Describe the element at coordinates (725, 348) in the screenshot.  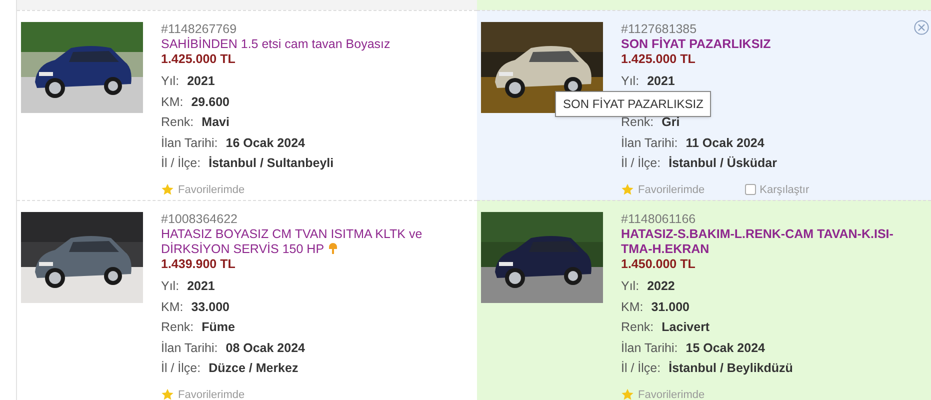
I see `spec-value: 15 Ocak 2024` at that location.